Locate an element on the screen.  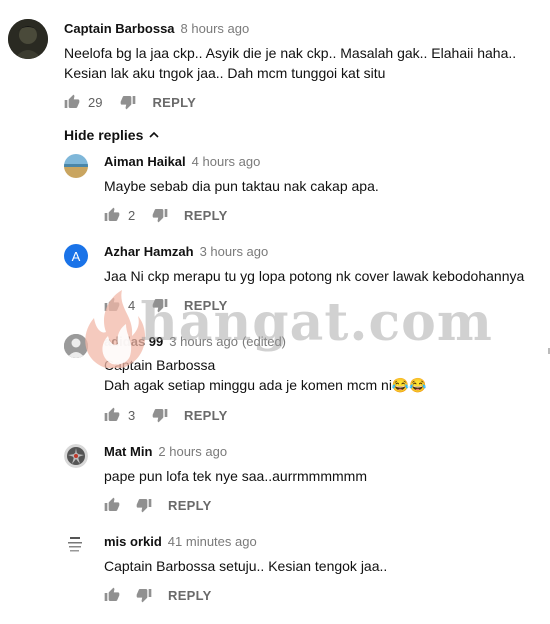
comment-actions: 2 REPLY is located at coordinates (166, 215).